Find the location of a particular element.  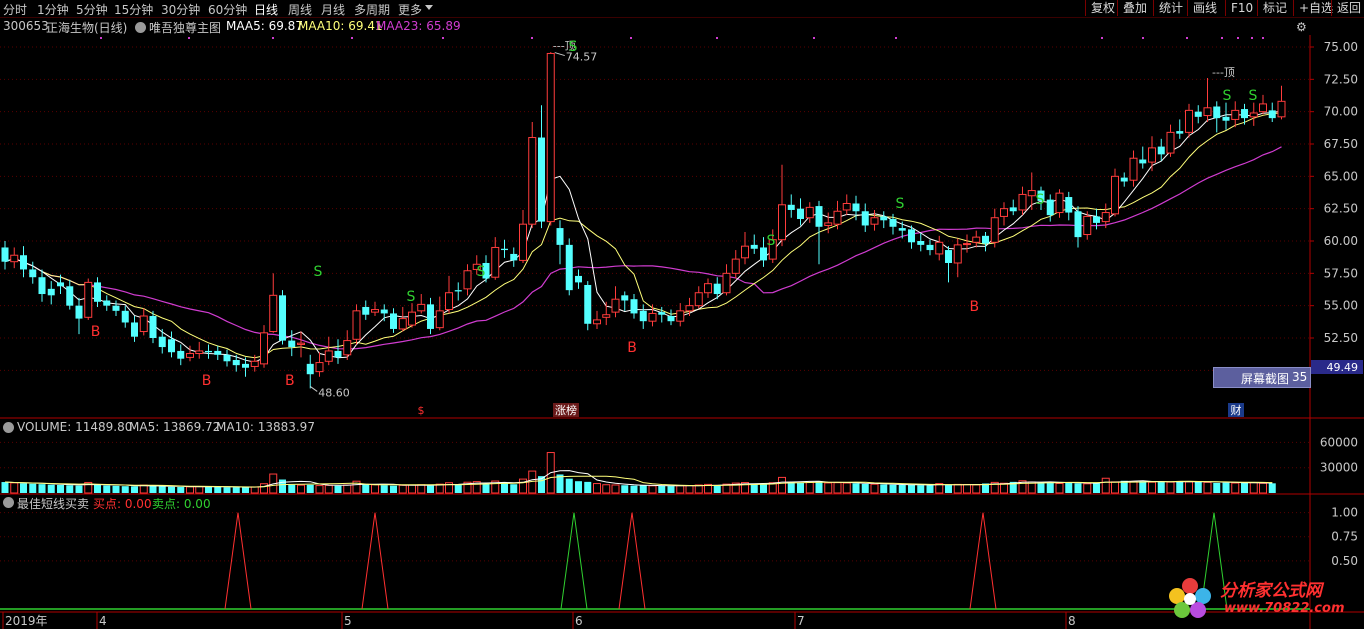

volume-tick-label: 60000 is located at coordinates (1339, 442).